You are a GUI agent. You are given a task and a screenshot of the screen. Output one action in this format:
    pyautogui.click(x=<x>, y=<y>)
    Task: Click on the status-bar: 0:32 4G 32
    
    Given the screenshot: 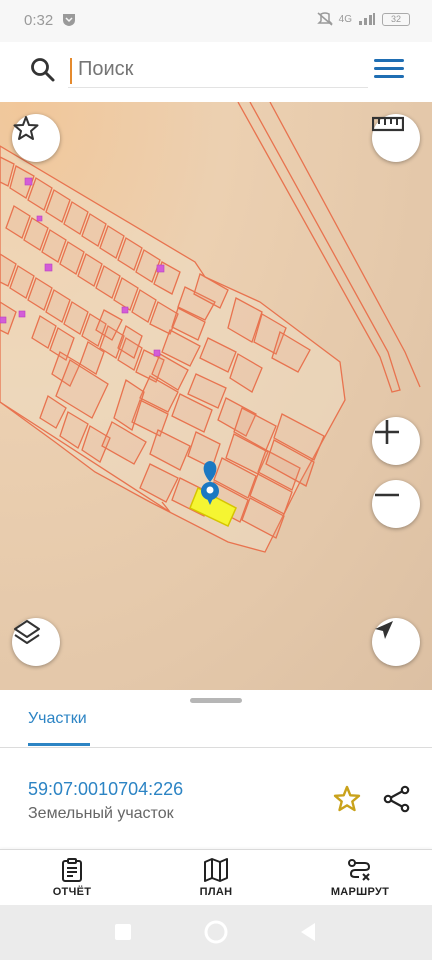 What is the action you would take?
    pyautogui.click(x=216, y=21)
    